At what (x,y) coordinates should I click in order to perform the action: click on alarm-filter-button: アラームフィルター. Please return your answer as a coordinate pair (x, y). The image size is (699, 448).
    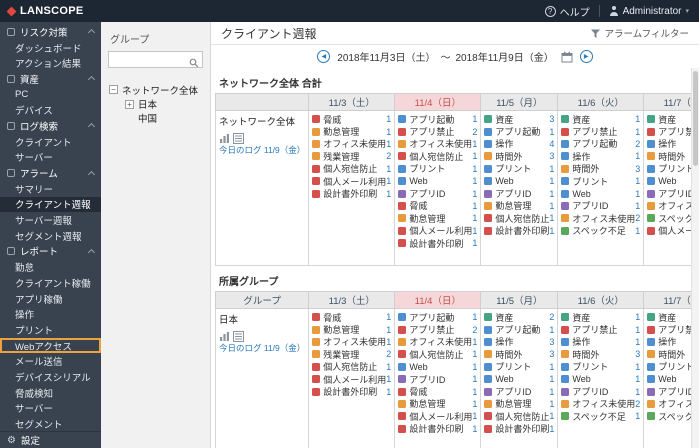
    Looking at the image, I should click on (639, 33).